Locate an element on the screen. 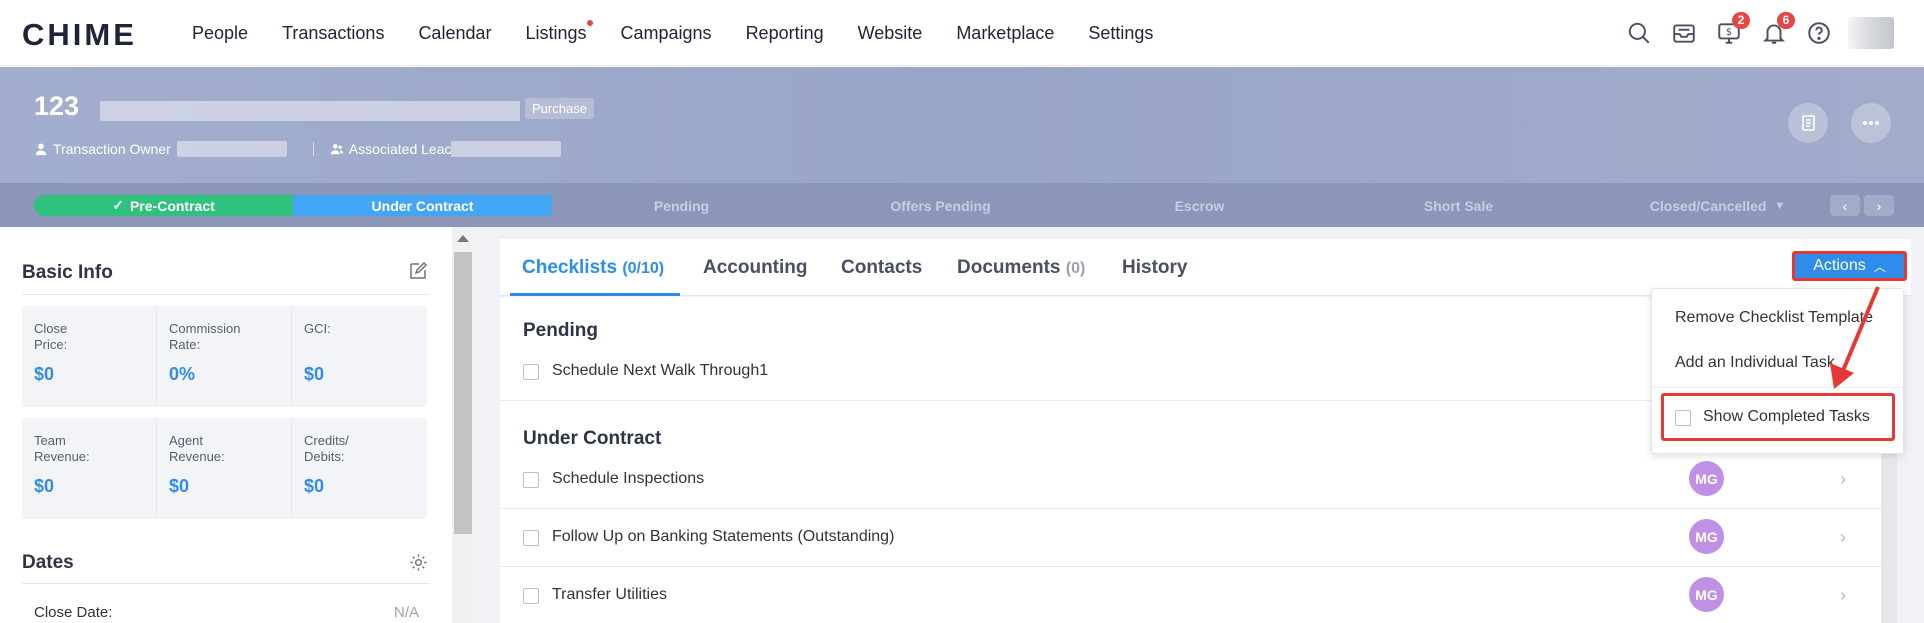 The width and height of the screenshot is (1924, 623). tab-documents: Documents (0) is located at coordinates (1021, 268).